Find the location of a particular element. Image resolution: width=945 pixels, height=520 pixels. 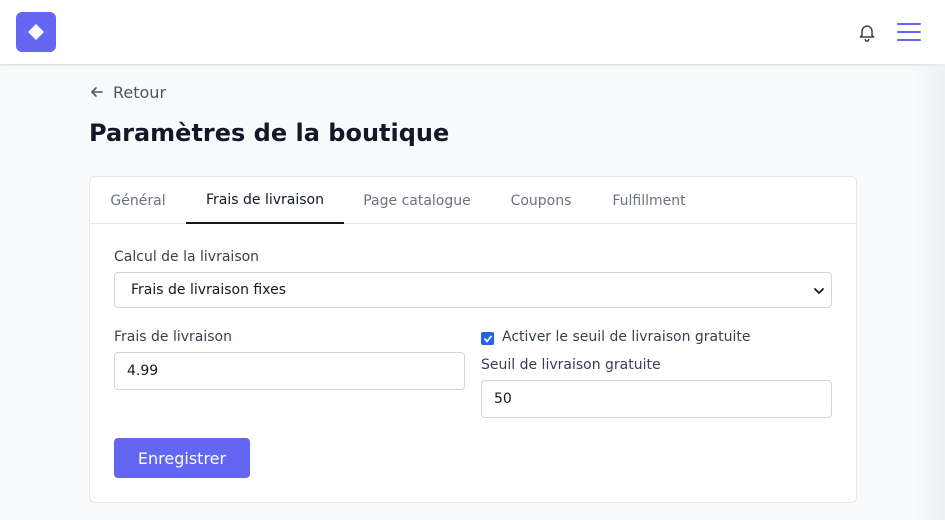

app-logo is located at coordinates (36, 32).